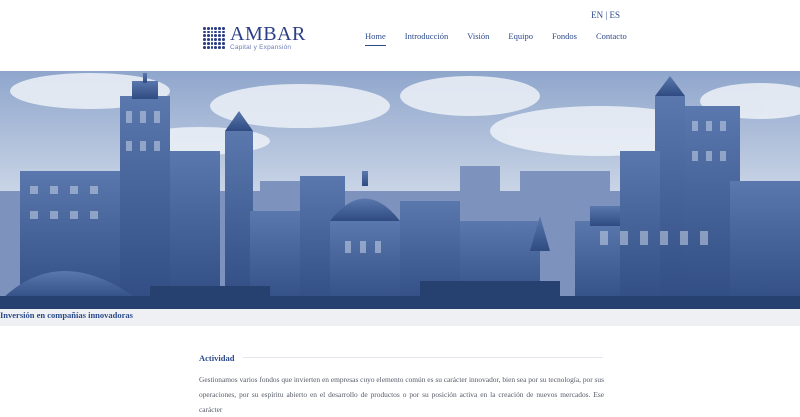  What do you see at coordinates (614, 15) in the screenshot?
I see `lang-es-link: ES` at bounding box center [614, 15].